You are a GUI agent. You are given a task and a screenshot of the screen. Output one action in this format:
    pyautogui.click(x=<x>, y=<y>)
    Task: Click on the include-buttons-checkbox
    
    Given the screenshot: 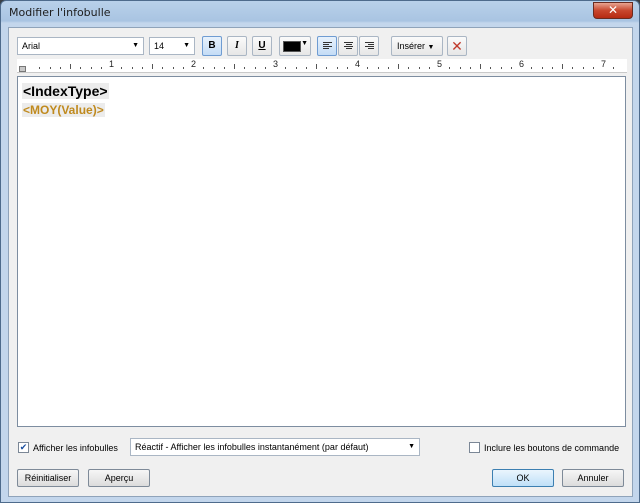 What is the action you would take?
    pyautogui.click(x=474, y=447)
    